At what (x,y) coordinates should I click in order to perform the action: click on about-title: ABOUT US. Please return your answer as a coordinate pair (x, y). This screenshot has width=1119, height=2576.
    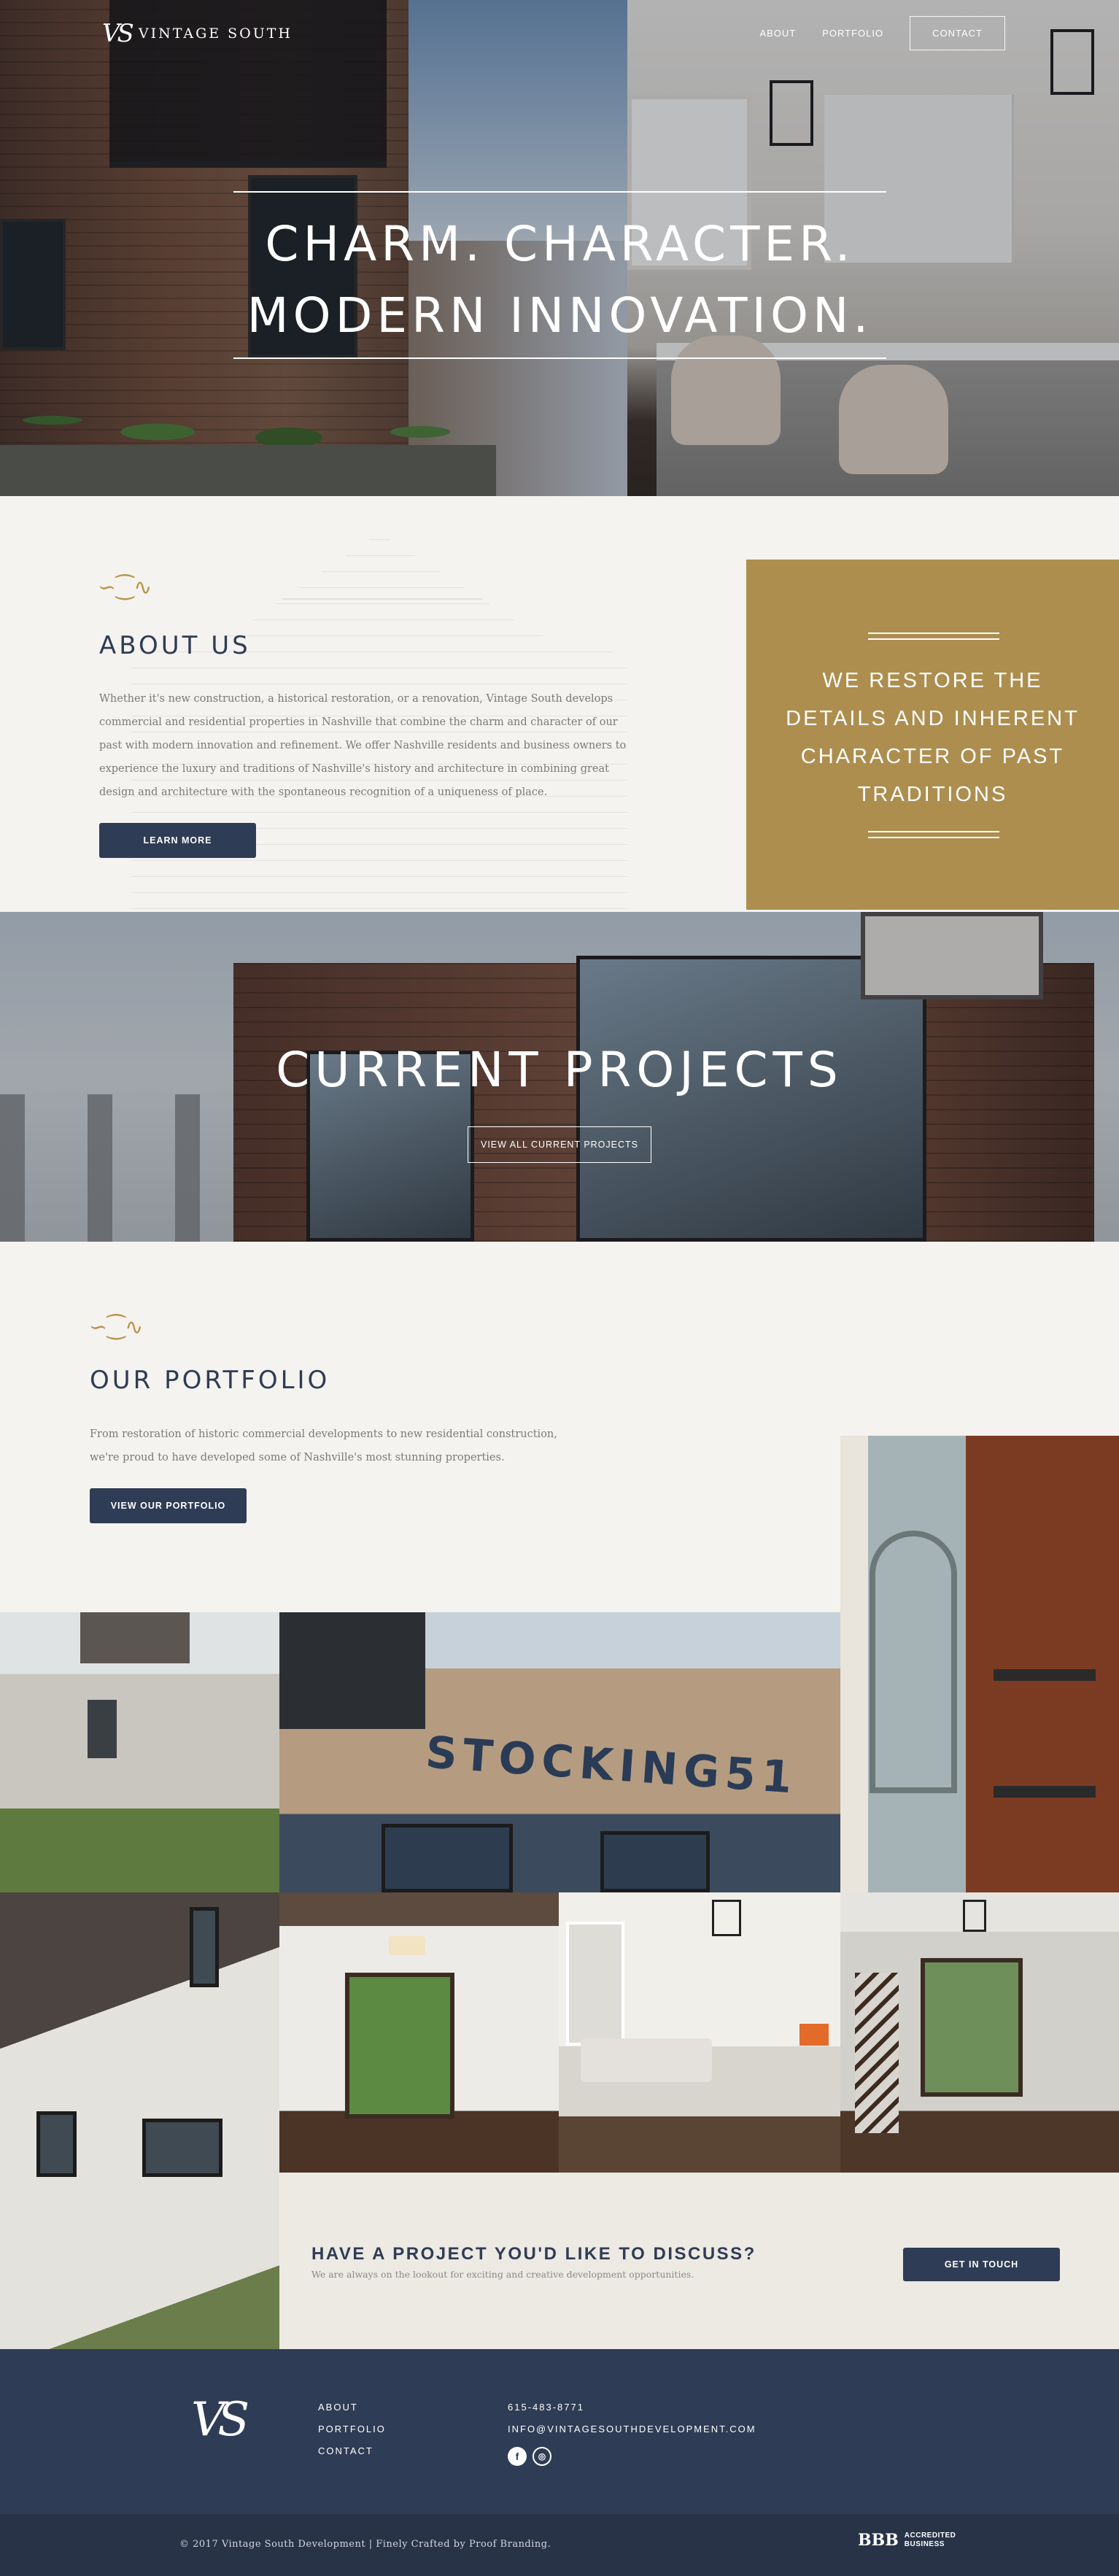
    Looking at the image, I should click on (175, 645).